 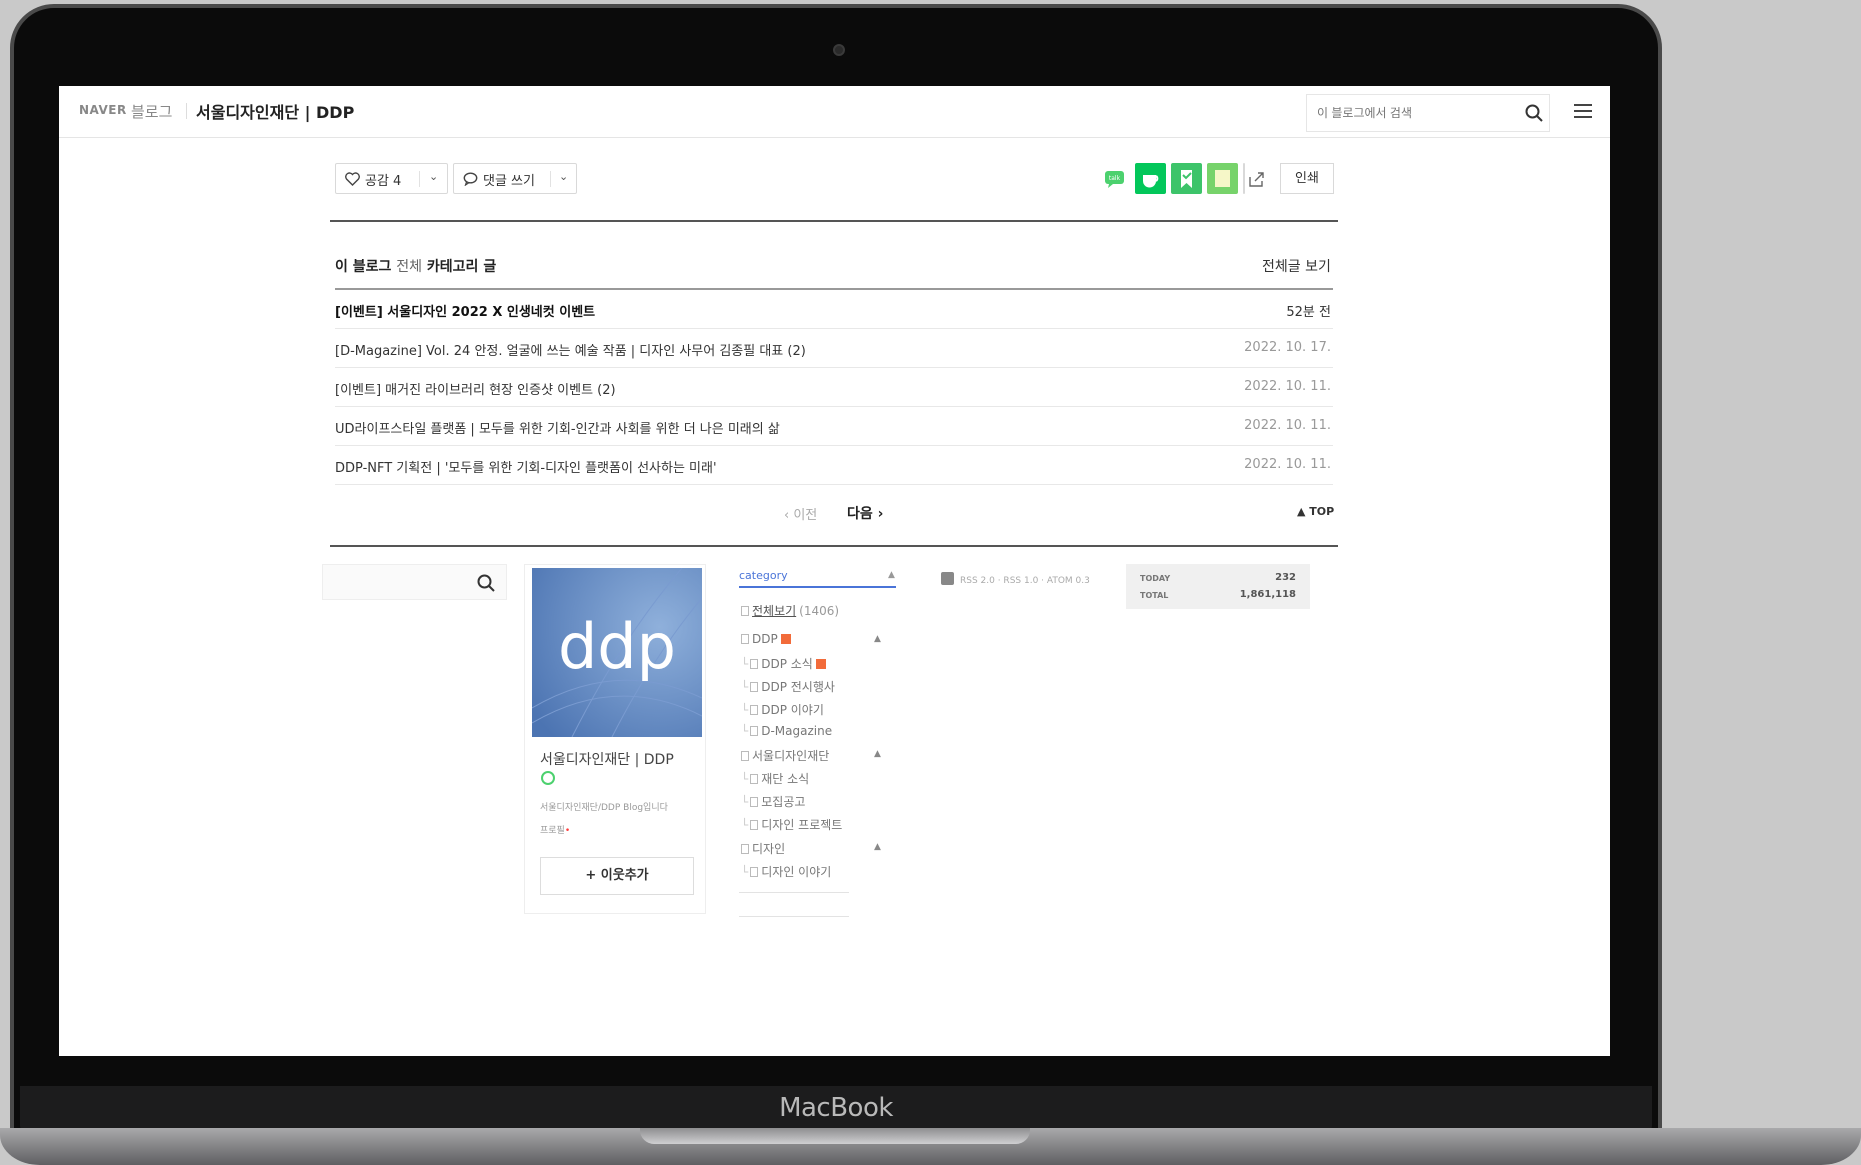 What do you see at coordinates (1307, 178) in the screenshot?
I see `print-button: 인쇄` at bounding box center [1307, 178].